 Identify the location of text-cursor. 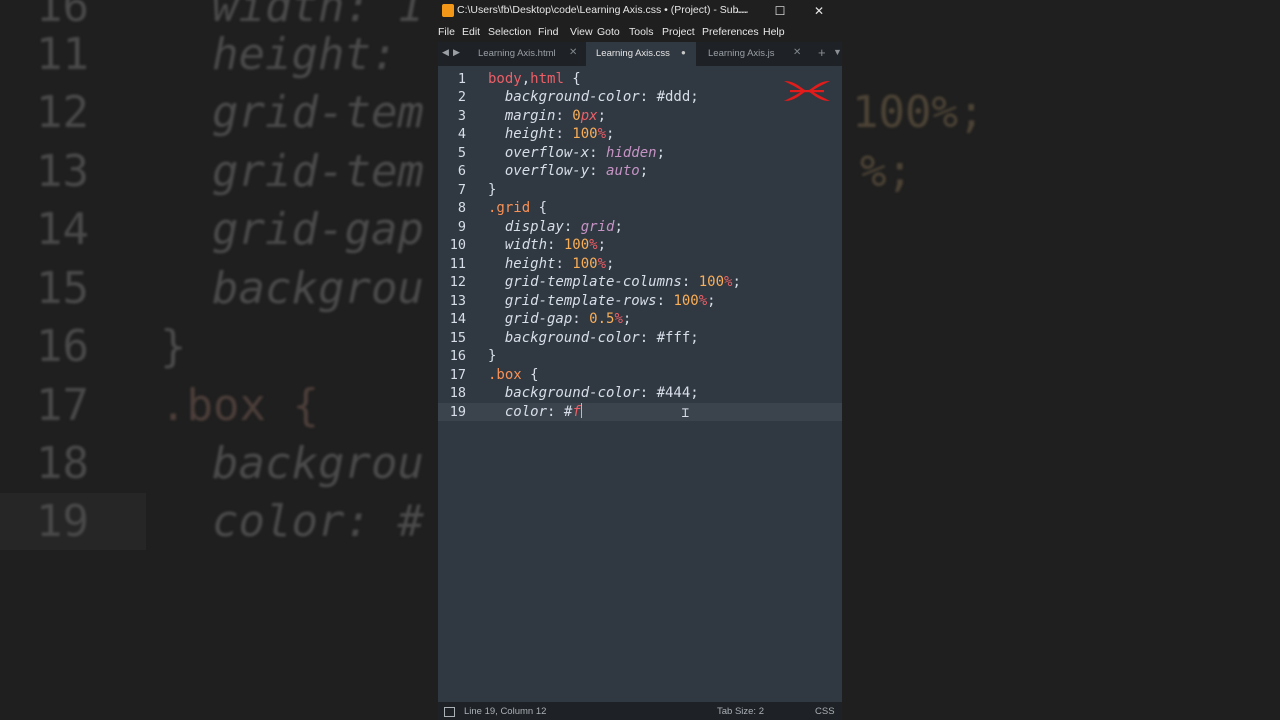
(581, 410).